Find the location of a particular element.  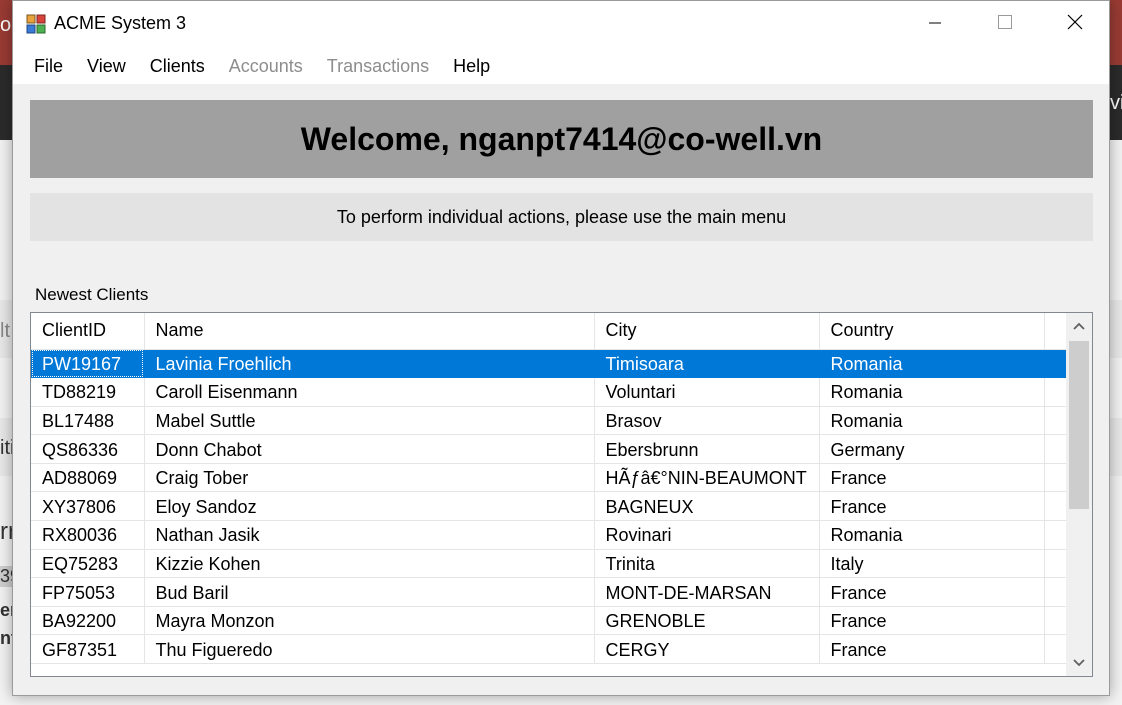

table-row: TD88219 Caroll Eisenmann Voluntari Romania is located at coordinates (549, 392).